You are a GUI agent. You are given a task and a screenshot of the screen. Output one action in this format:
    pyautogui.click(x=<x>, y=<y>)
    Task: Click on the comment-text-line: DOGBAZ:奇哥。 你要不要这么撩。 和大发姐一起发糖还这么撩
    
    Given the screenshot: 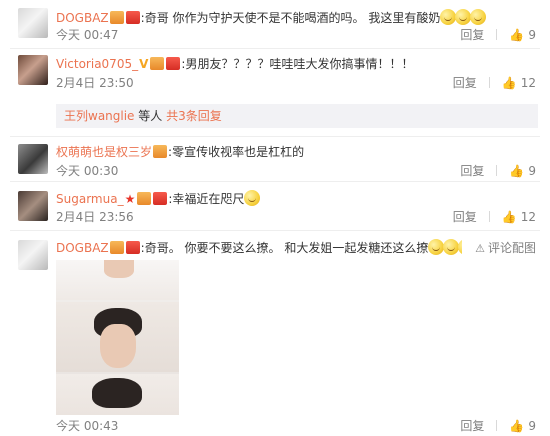 What is the action you would take?
    pyautogui.click(x=259, y=247)
    